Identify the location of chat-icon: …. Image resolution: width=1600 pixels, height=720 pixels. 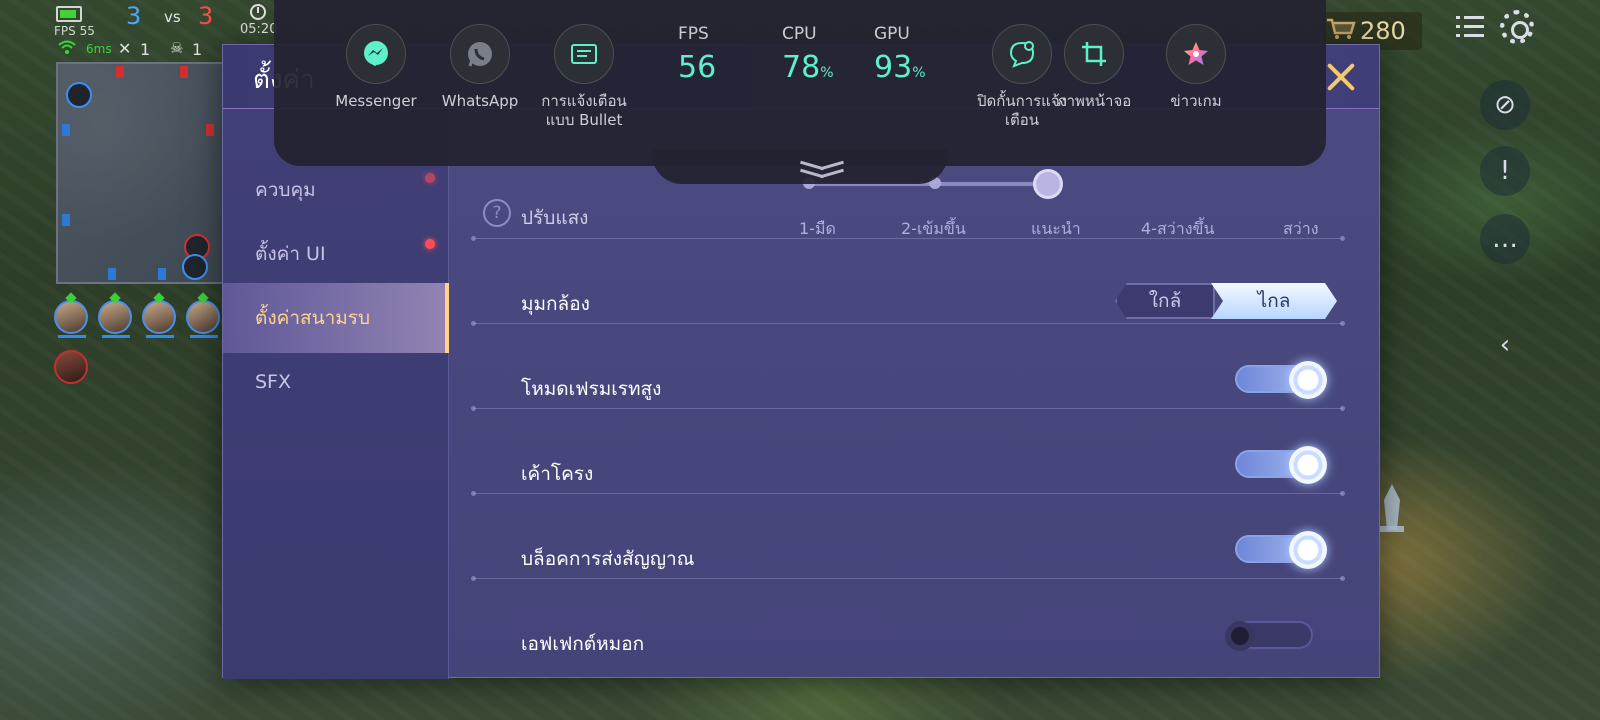
(1505, 239).